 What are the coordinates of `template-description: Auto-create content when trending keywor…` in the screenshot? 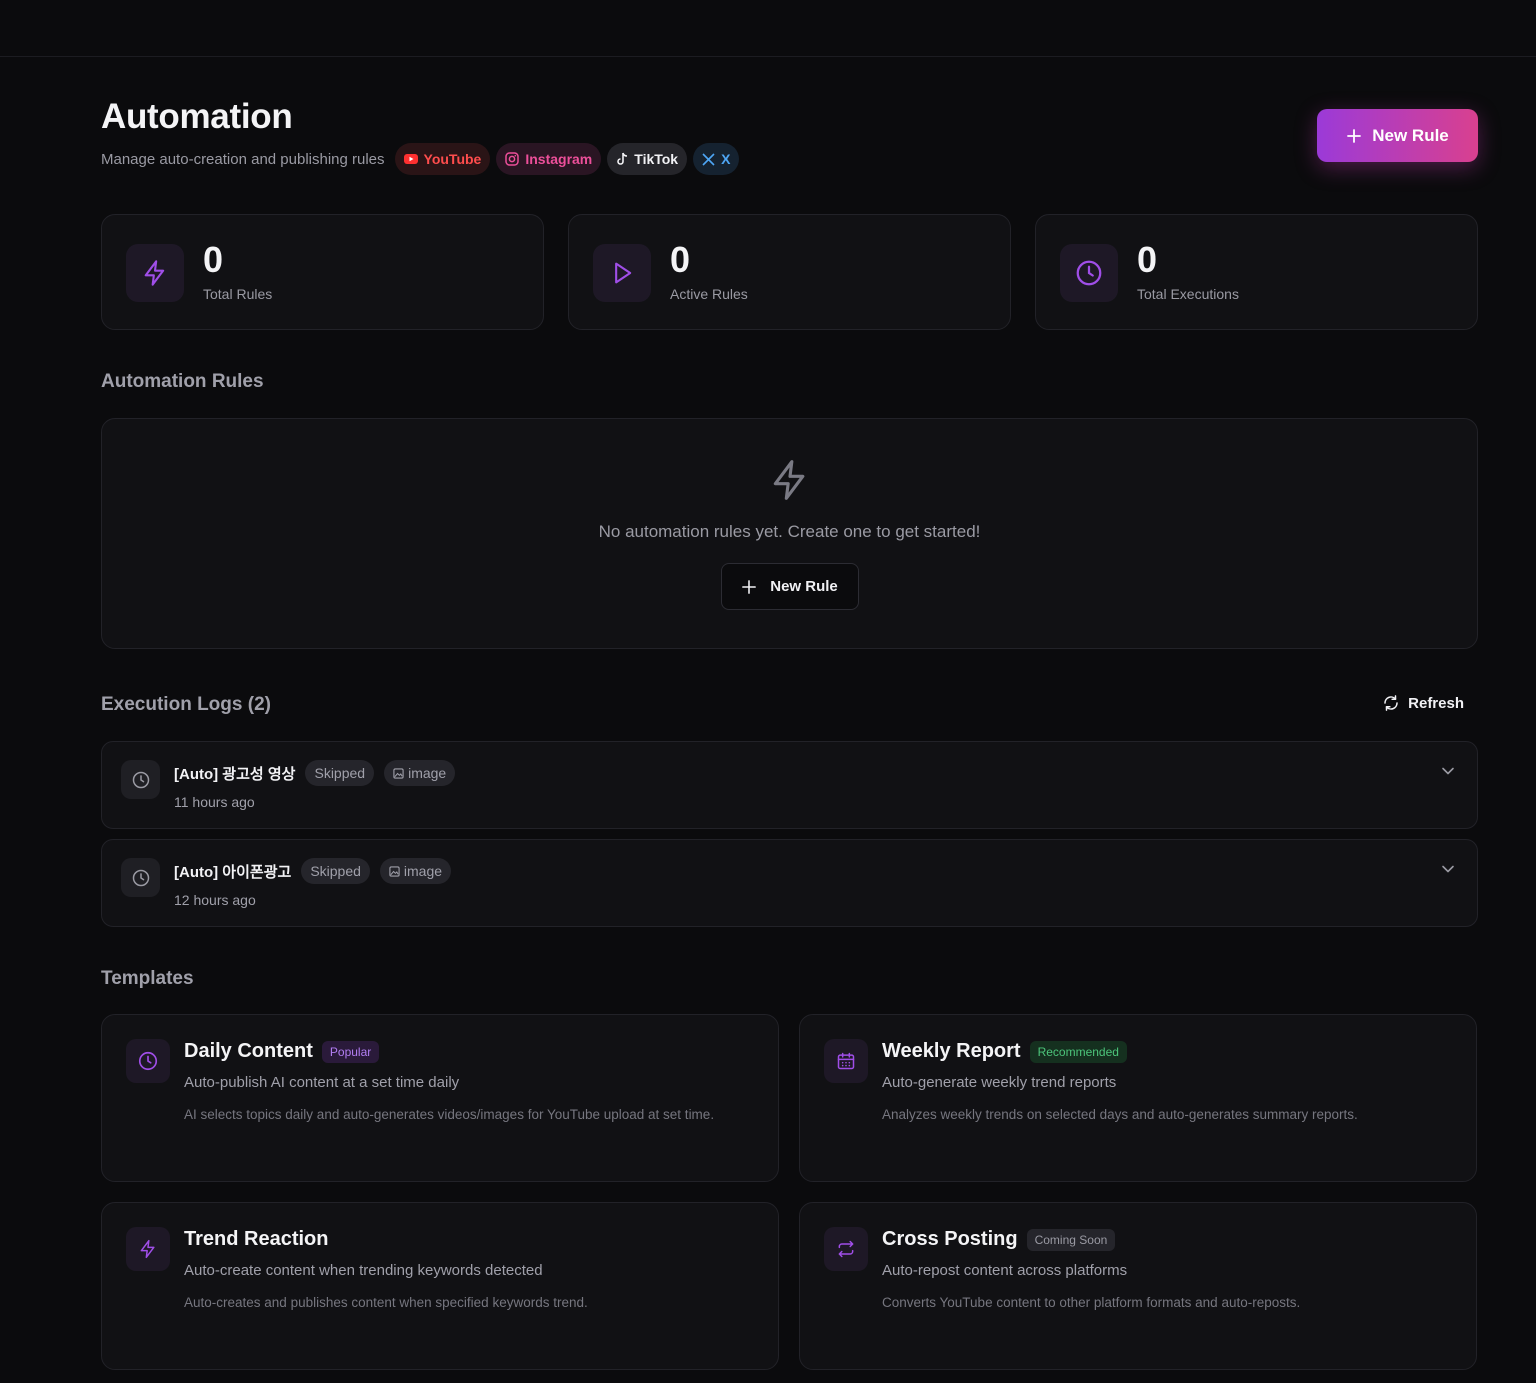 It's located at (363, 1270).